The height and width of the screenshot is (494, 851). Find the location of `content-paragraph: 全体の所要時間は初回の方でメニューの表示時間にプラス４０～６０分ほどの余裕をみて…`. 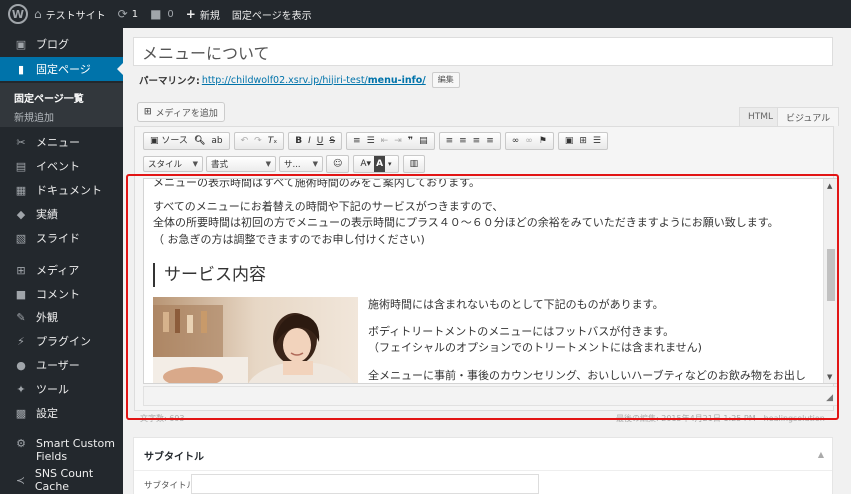

content-paragraph: 全体の所要時間は初回の方でメニューの表示時間にプラス４０～６０分ほどの余裕をみて… is located at coordinates (466, 222).